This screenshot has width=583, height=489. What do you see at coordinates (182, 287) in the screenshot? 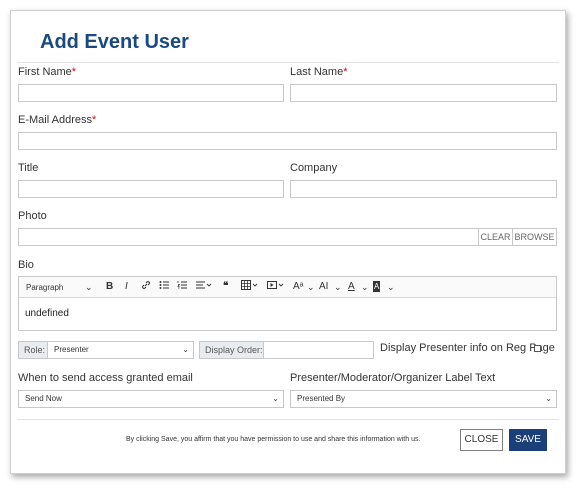
I see `numbered-list-icon` at bounding box center [182, 287].